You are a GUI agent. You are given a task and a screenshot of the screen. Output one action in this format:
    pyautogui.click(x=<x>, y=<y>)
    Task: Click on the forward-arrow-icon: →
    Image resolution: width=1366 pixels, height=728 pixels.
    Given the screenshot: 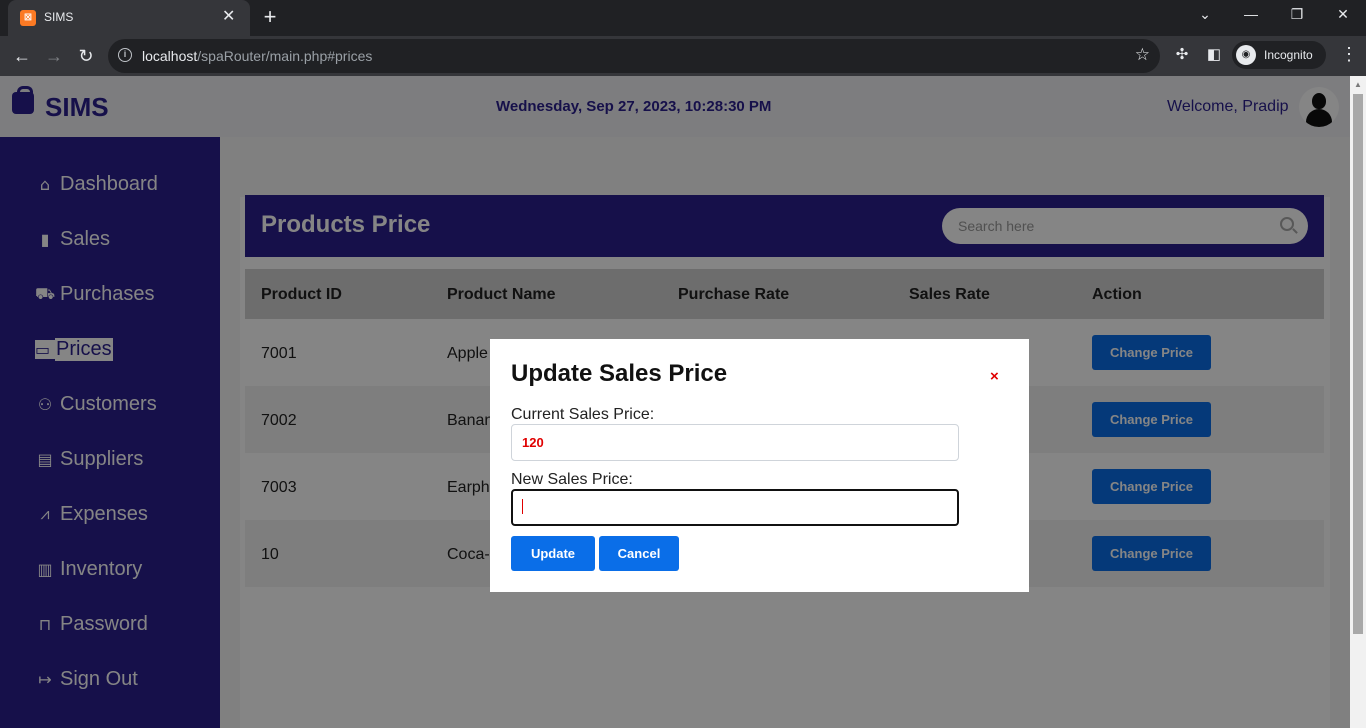 What is the action you would take?
    pyautogui.click(x=54, y=56)
    